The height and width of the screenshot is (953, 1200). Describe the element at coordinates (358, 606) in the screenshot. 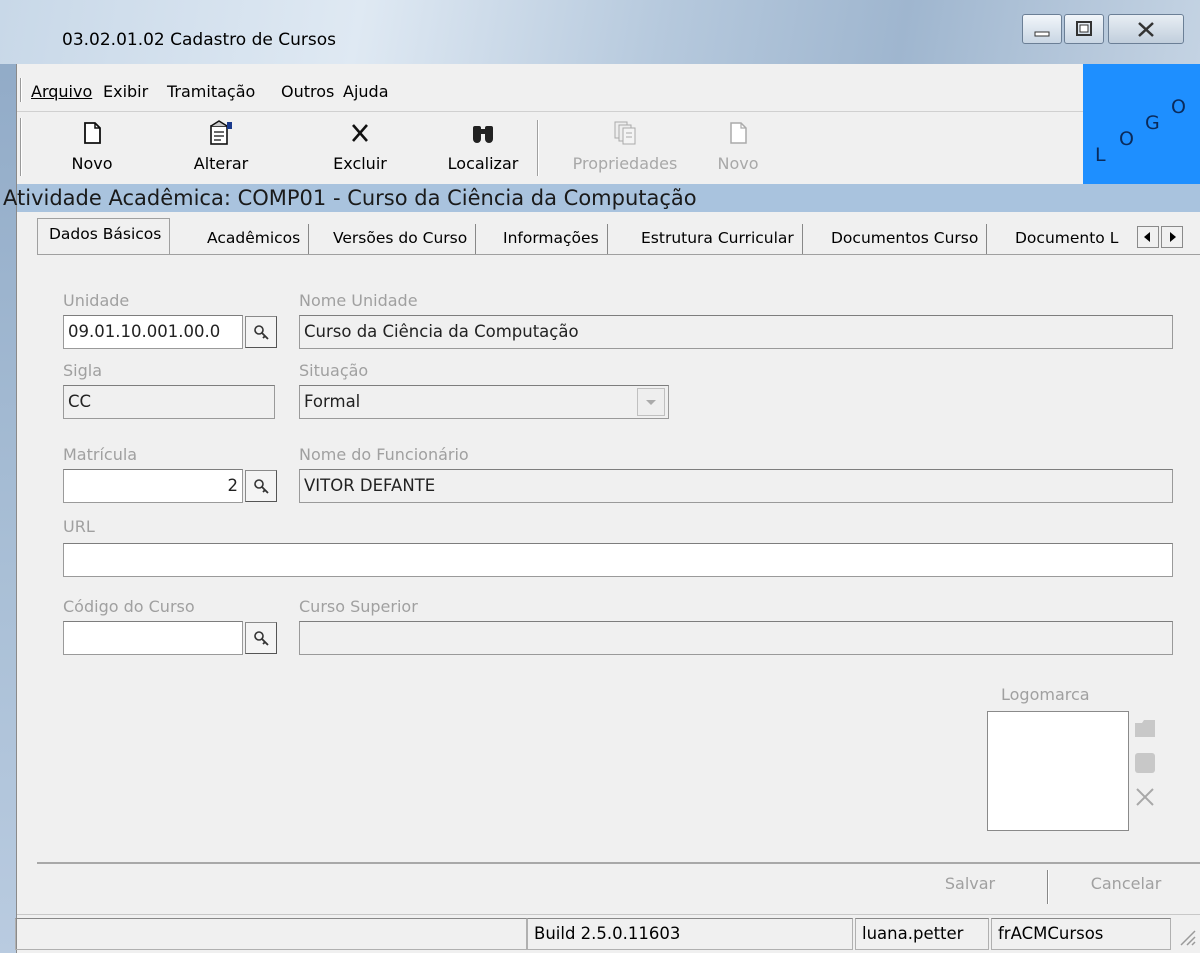

I see `curso-superior-label: Curso Superior` at that location.